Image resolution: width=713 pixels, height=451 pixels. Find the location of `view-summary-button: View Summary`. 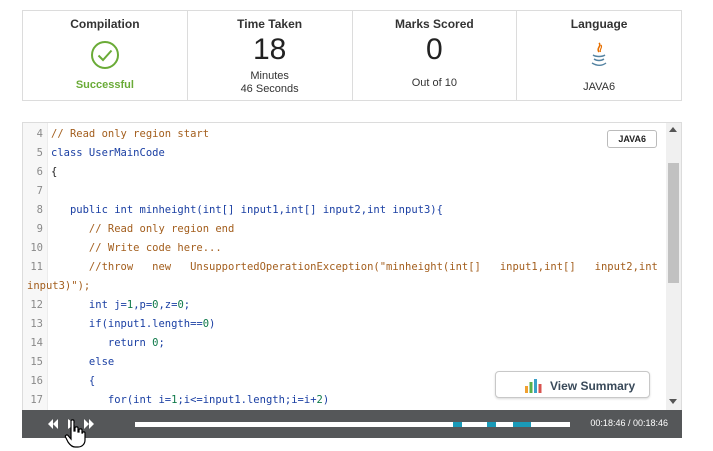

view-summary-button: View Summary is located at coordinates (572, 384).